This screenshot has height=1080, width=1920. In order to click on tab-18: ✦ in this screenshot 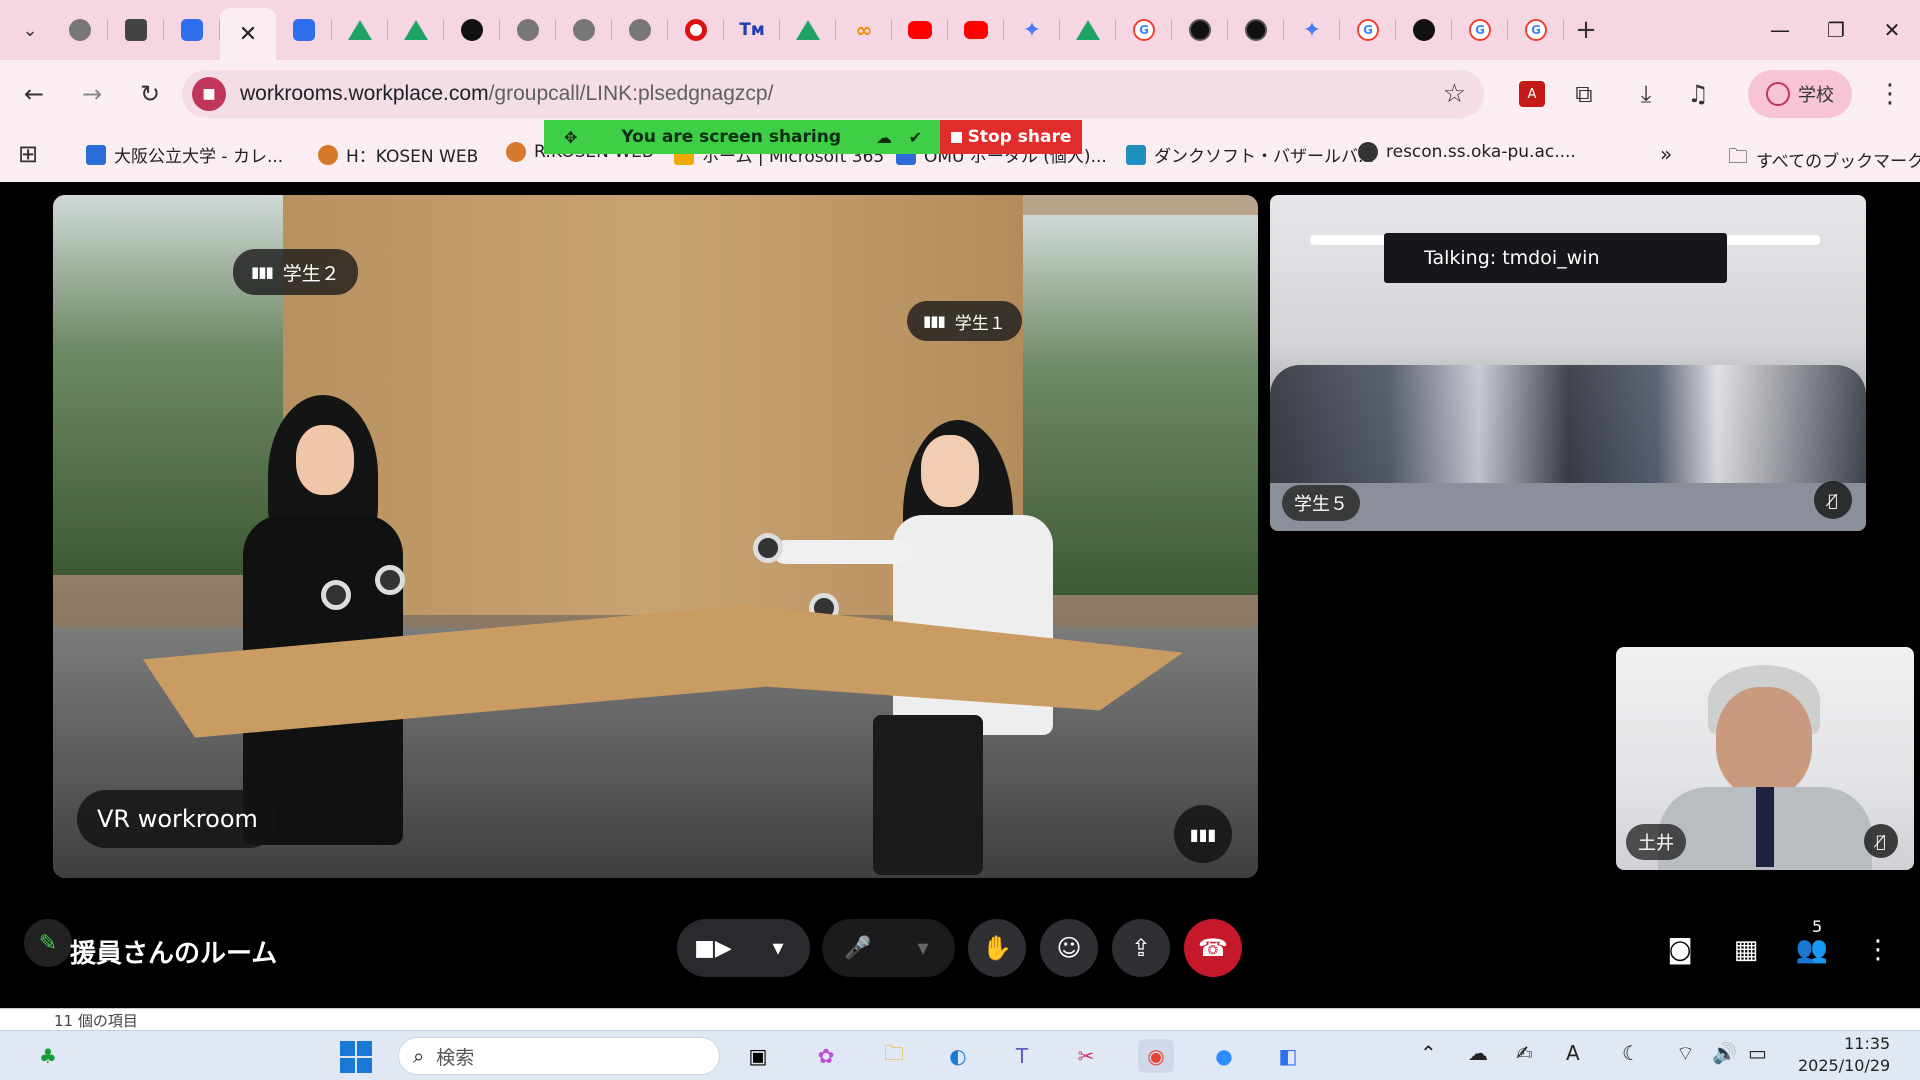, I will do `click(1032, 30)`.